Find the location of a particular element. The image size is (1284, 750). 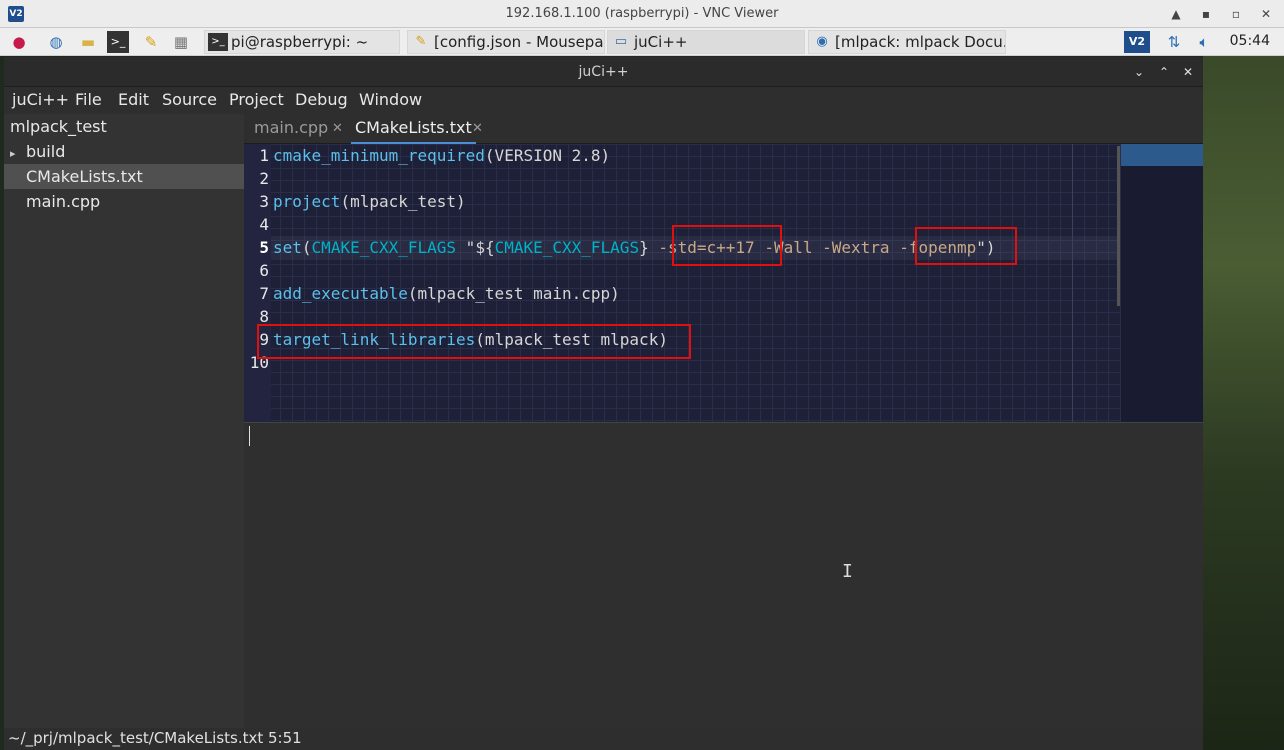

line-number: 1 is located at coordinates (264, 155).